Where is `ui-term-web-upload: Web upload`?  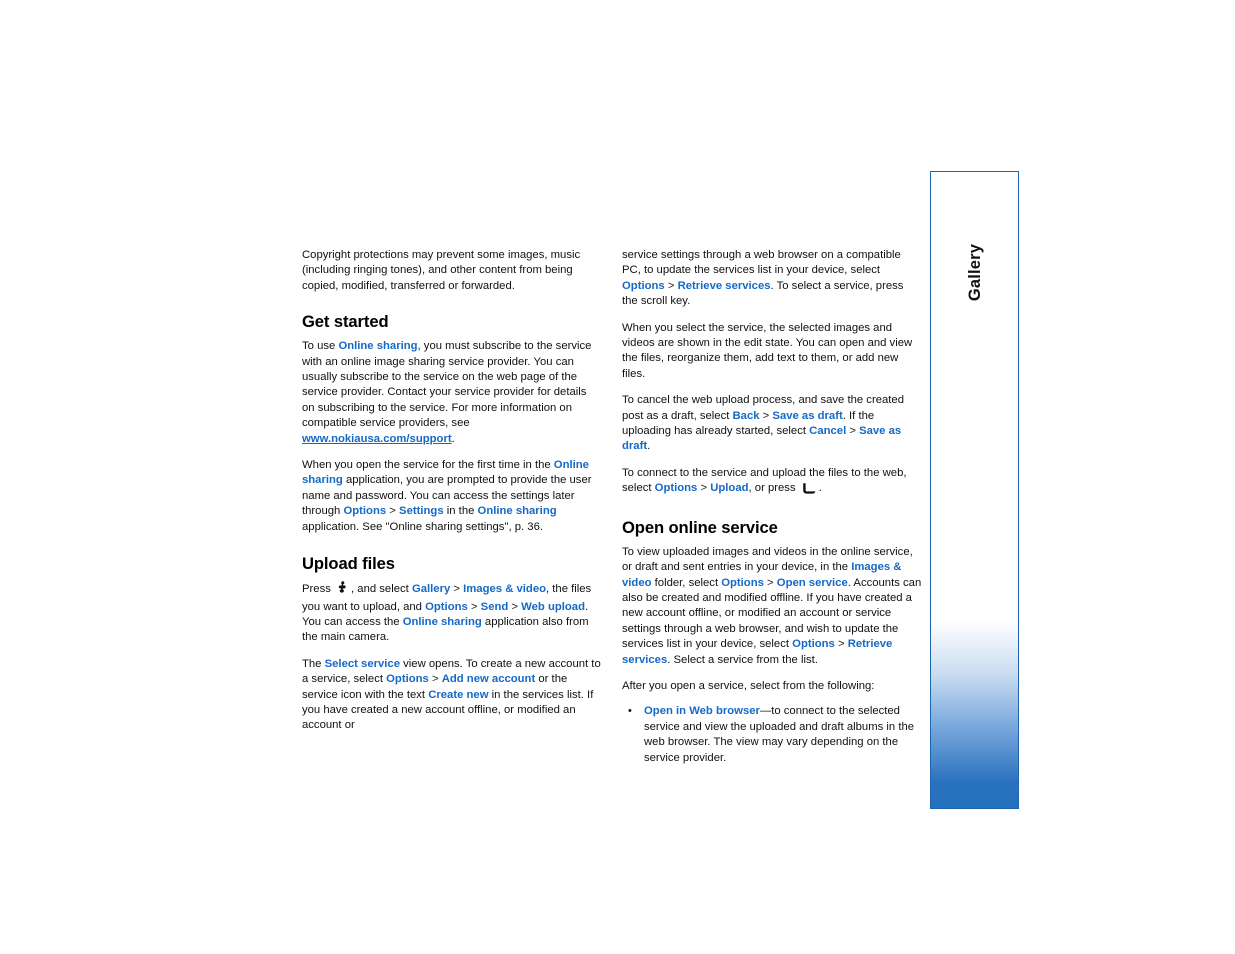 ui-term-web-upload: Web upload is located at coordinates (553, 606).